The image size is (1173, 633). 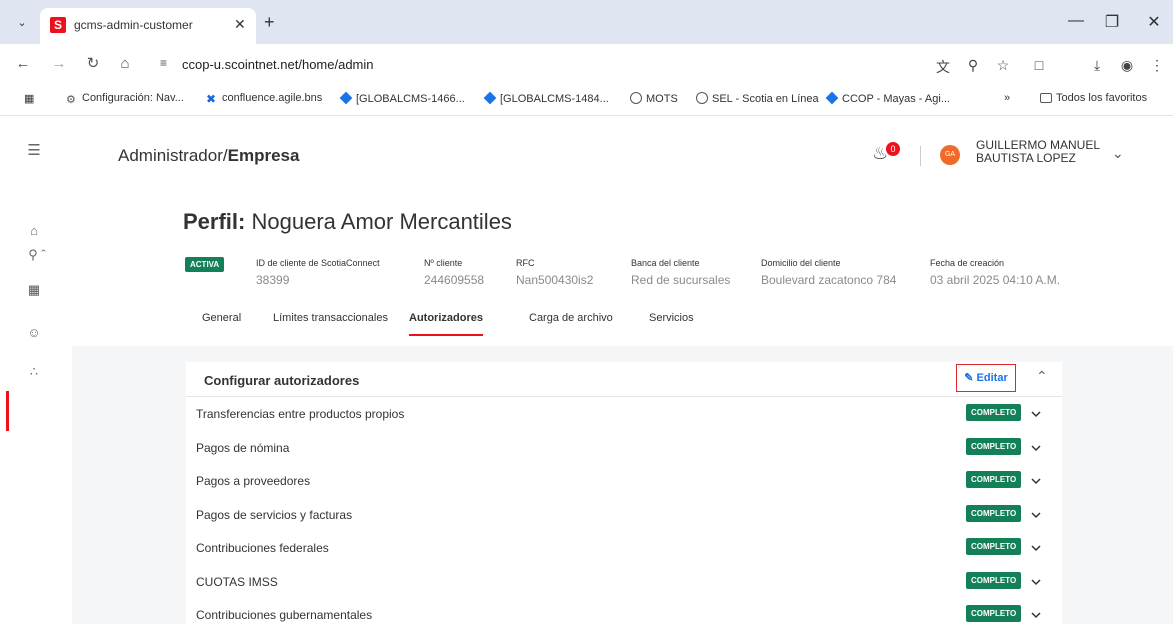 What do you see at coordinates (269, 22) in the screenshot?
I see `new-tab-icon: +` at bounding box center [269, 22].